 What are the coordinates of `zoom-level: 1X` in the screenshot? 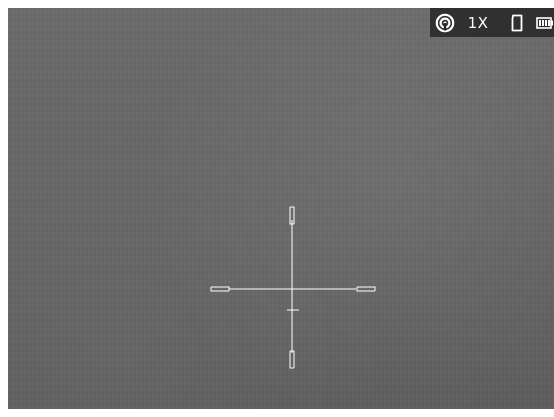 It's located at (478, 22).